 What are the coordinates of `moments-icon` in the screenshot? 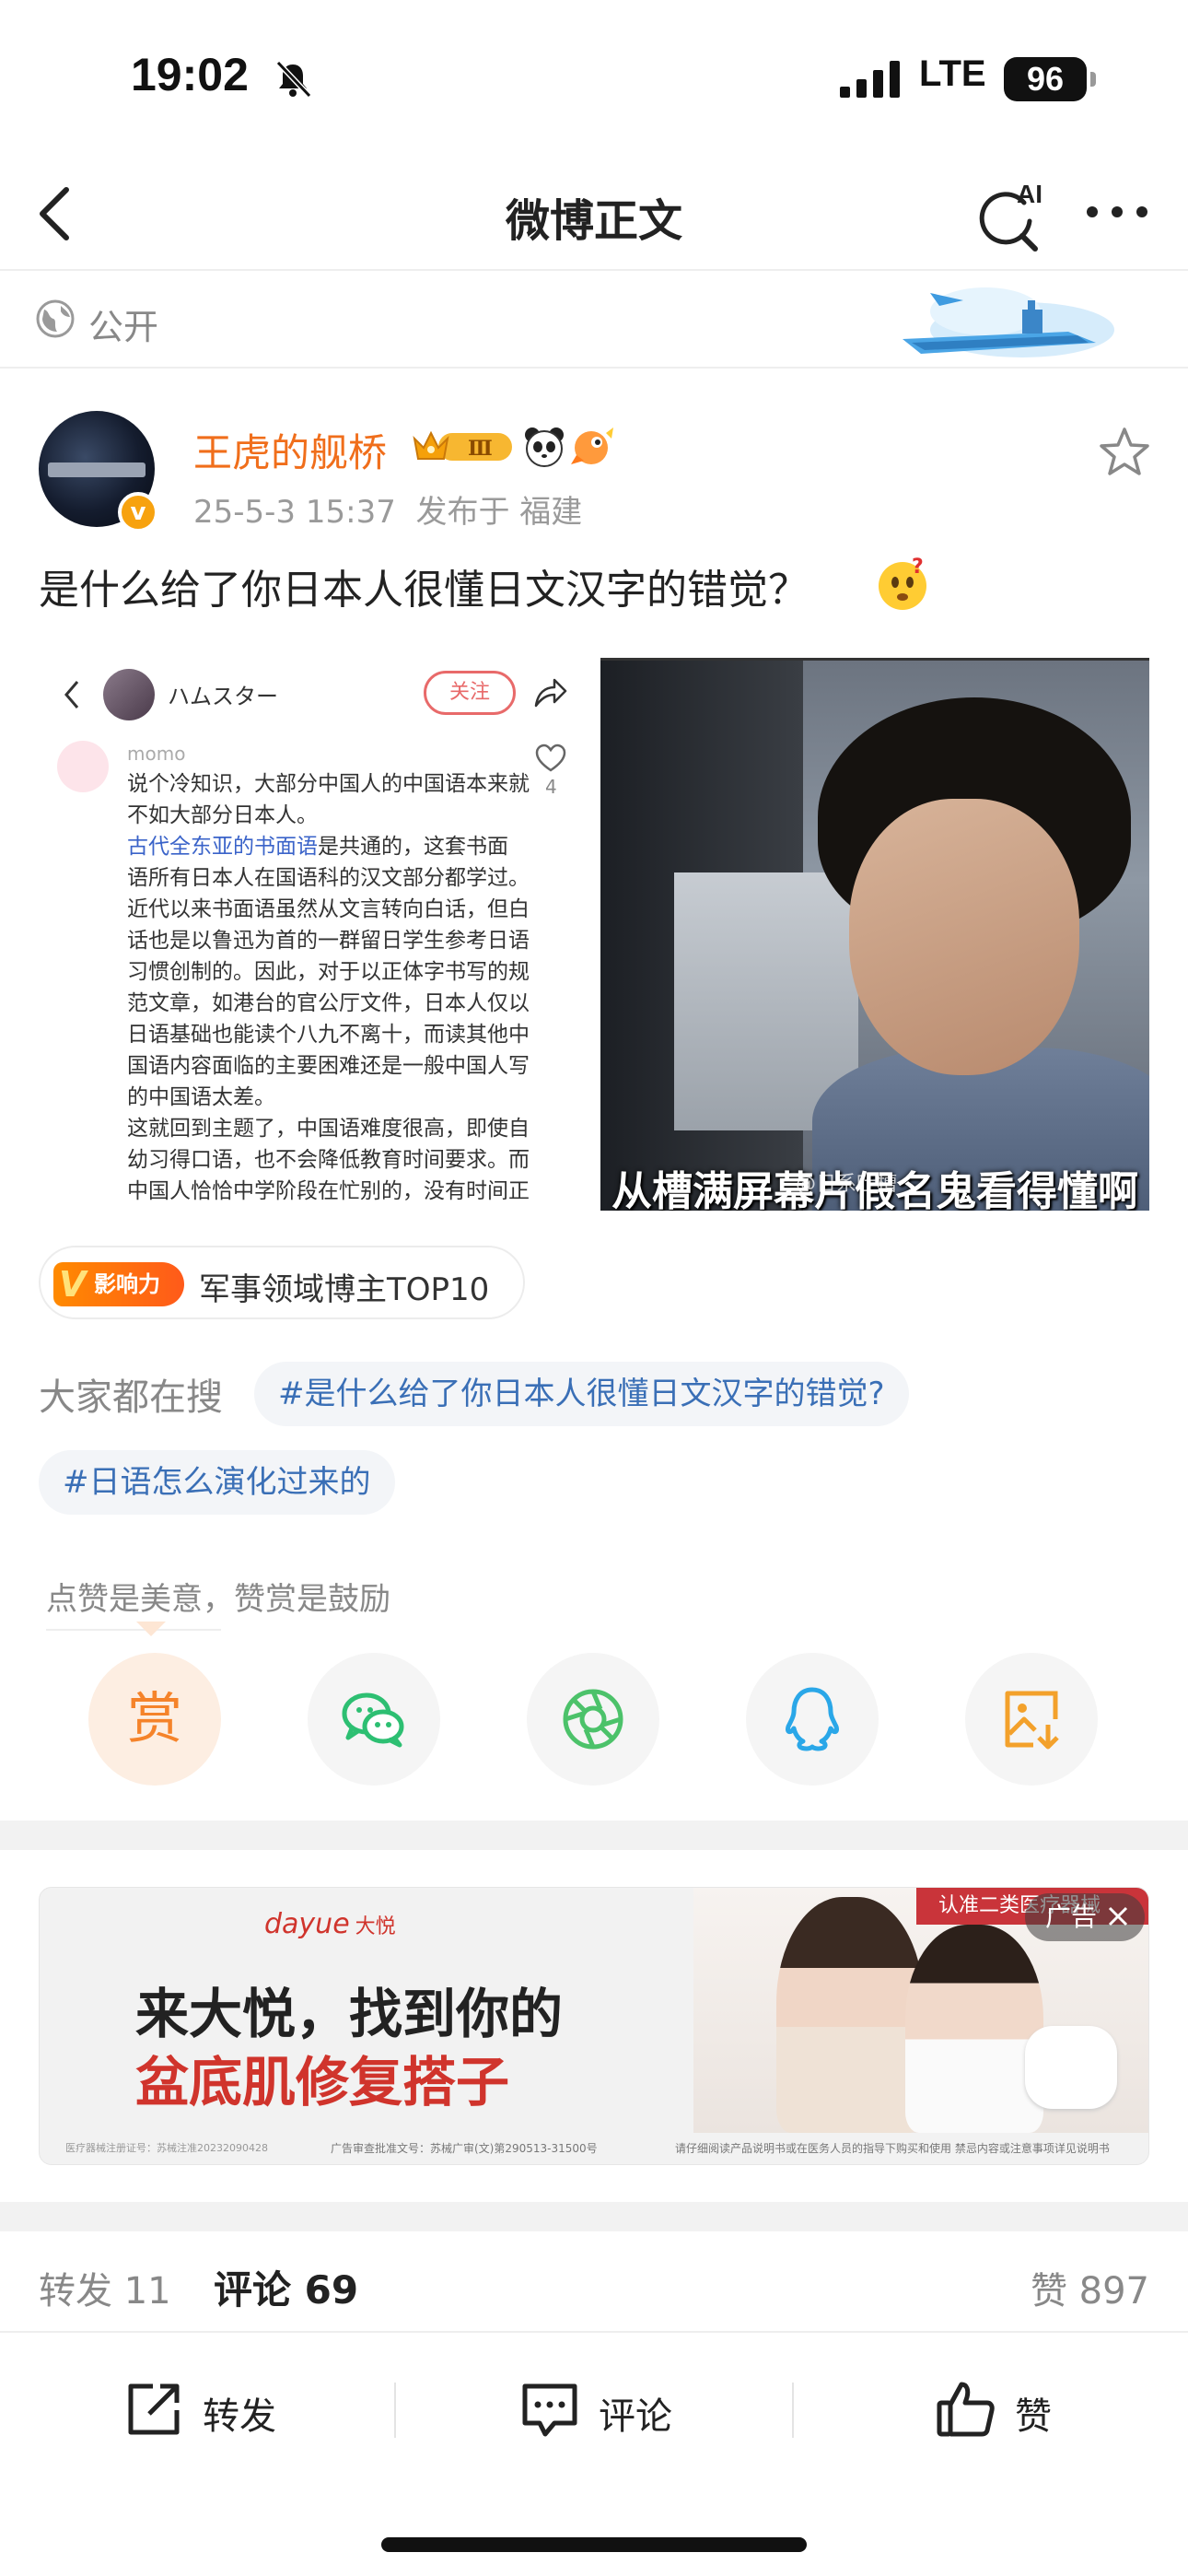 It's located at (593, 1719).